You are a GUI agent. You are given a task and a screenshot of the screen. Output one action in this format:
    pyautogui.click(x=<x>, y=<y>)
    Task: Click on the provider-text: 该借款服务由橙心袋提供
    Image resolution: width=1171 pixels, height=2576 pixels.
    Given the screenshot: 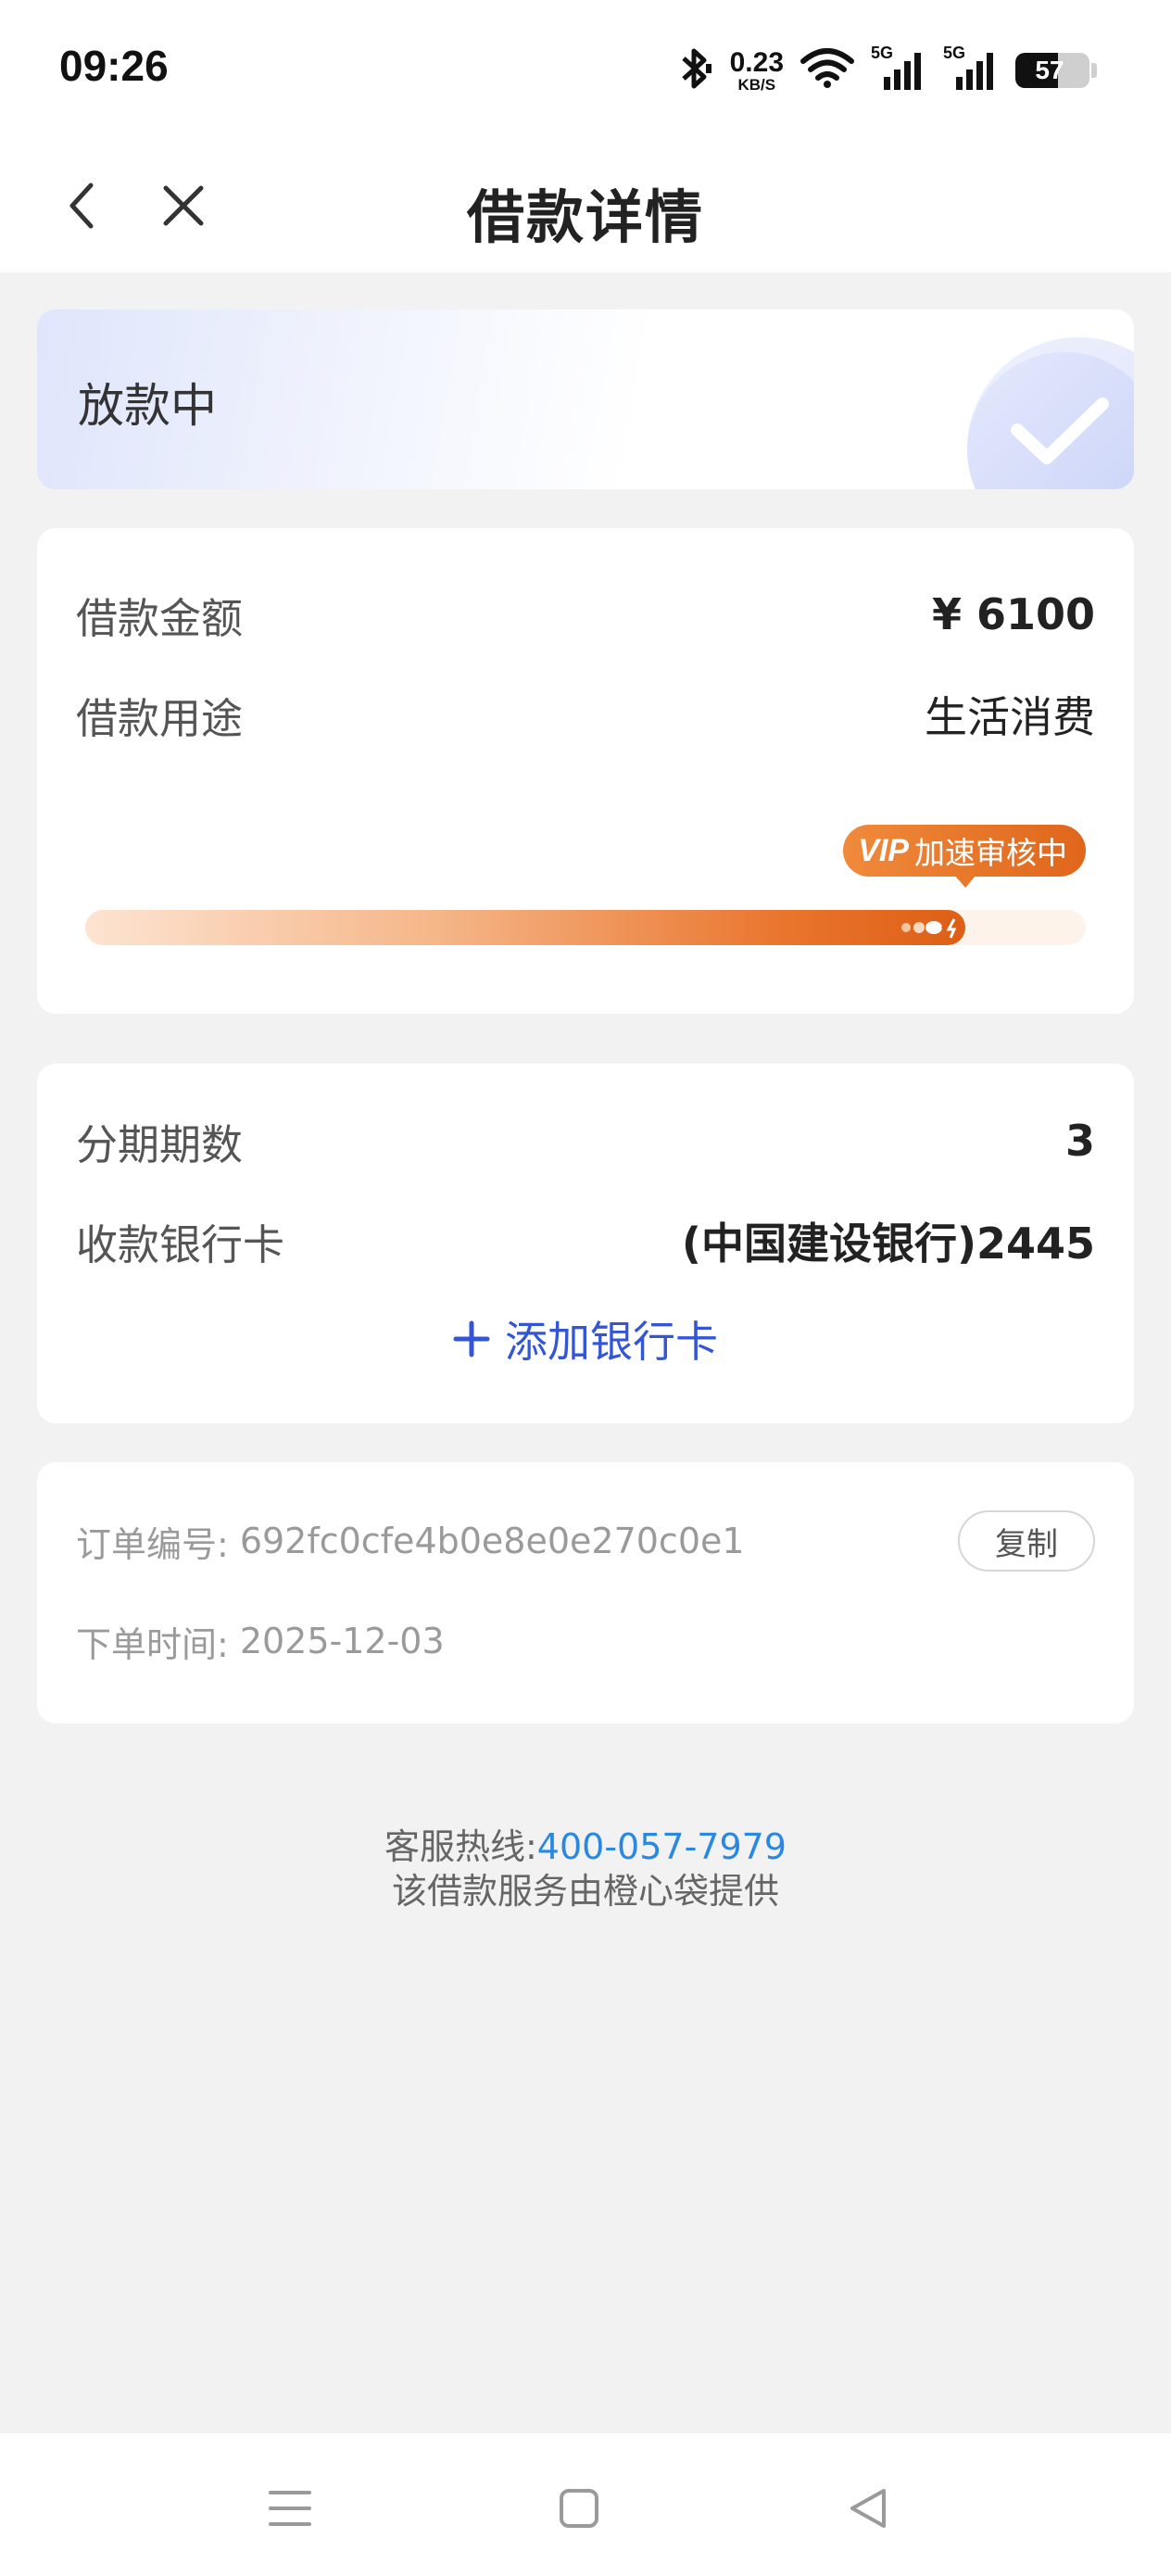 What is the action you would take?
    pyautogui.click(x=585, y=1891)
    